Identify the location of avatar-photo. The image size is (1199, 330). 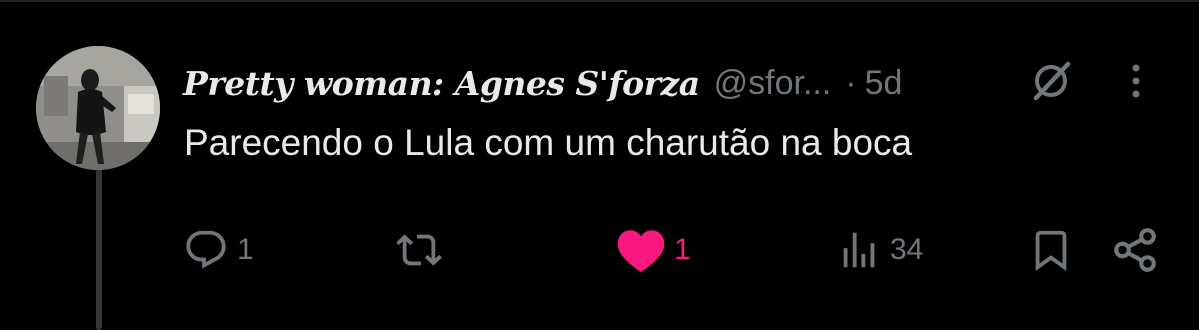
(98, 108).